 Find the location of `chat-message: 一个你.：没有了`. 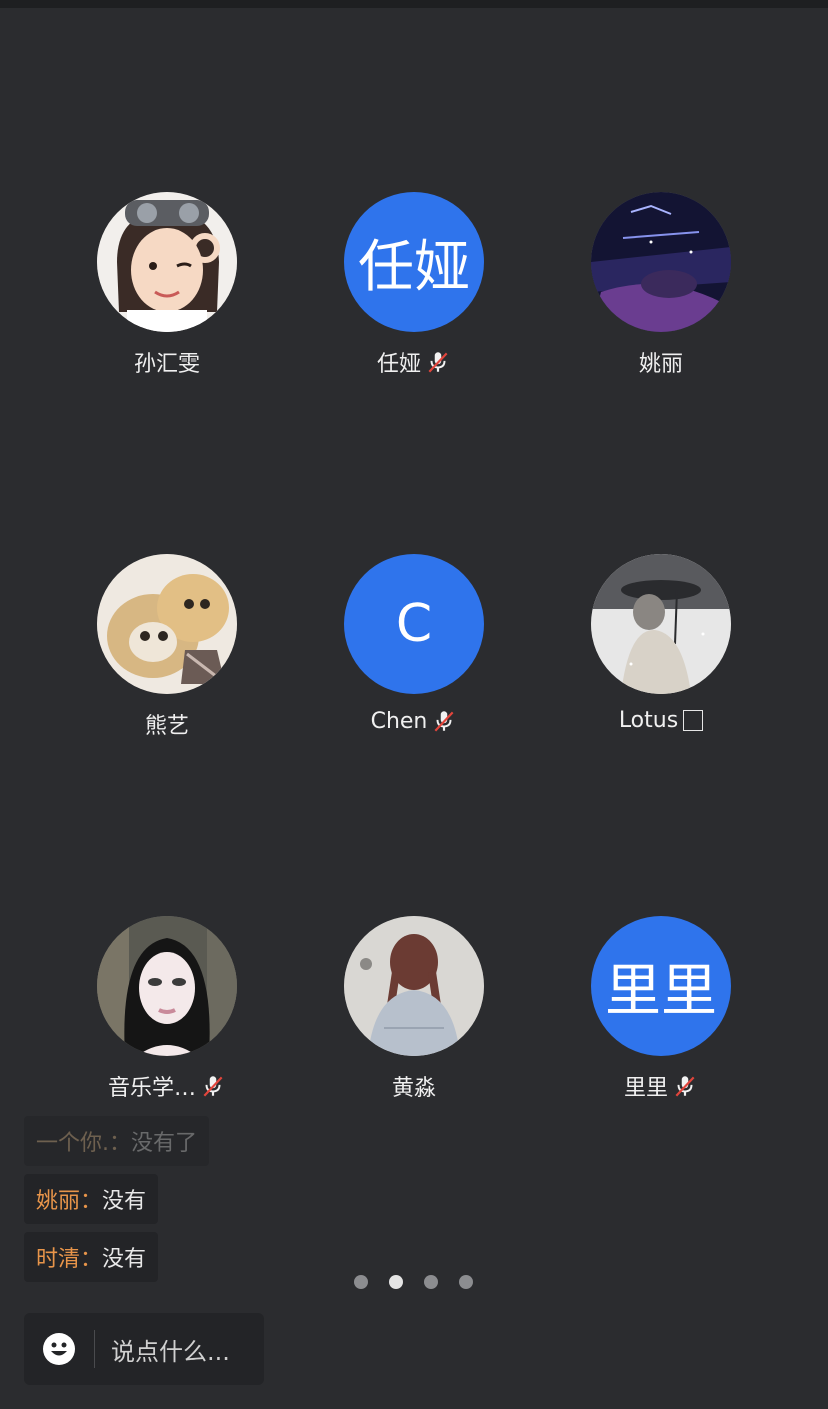

chat-message: 一个你.：没有了 is located at coordinates (117, 1141).